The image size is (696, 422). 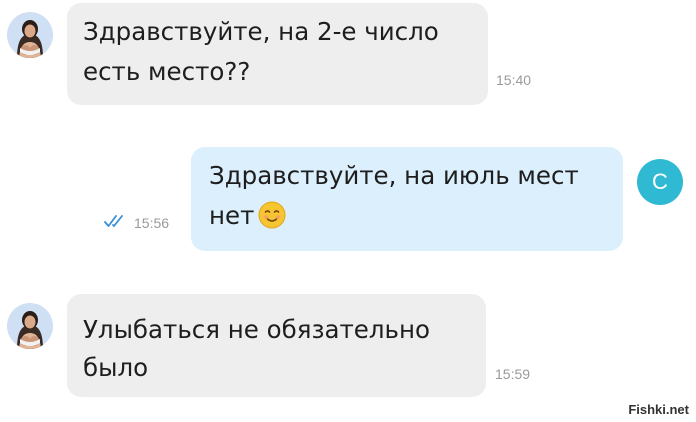 I want to click on read-double-check-icon, so click(x=113, y=221).